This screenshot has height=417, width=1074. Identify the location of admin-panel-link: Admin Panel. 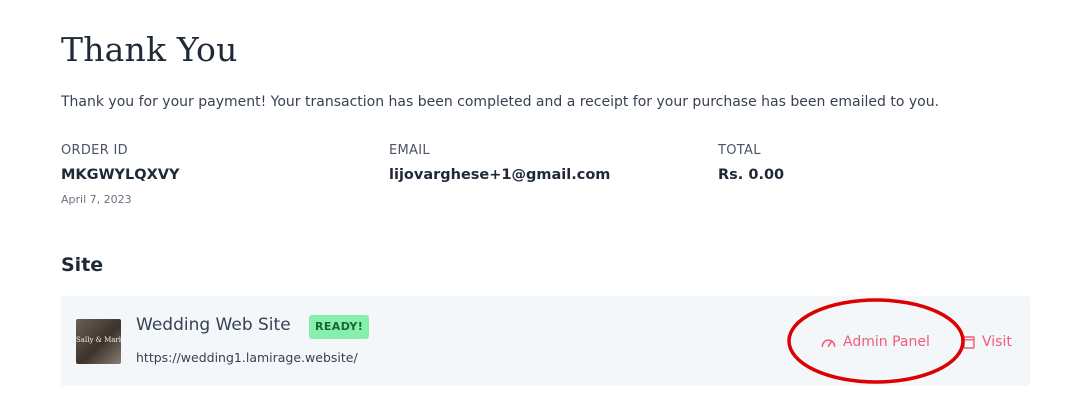
(875, 342).